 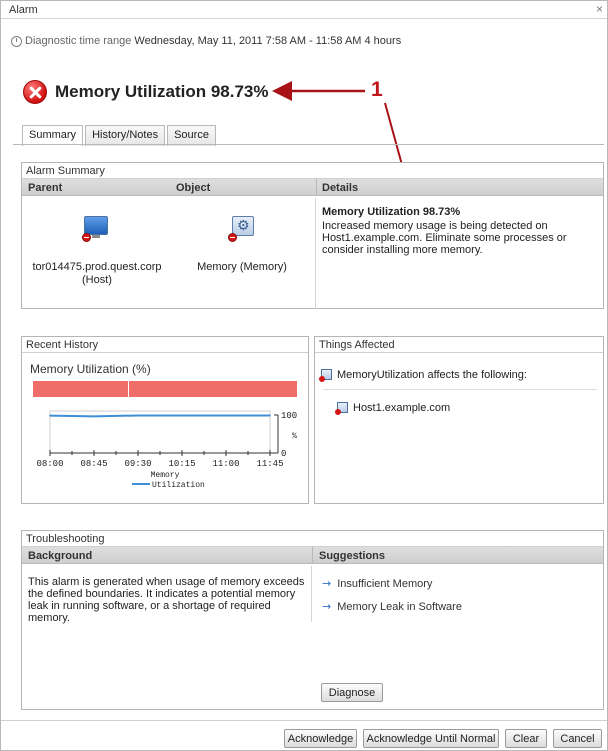 What do you see at coordinates (377, 89) in the screenshot?
I see `callout-1: 1` at bounding box center [377, 89].